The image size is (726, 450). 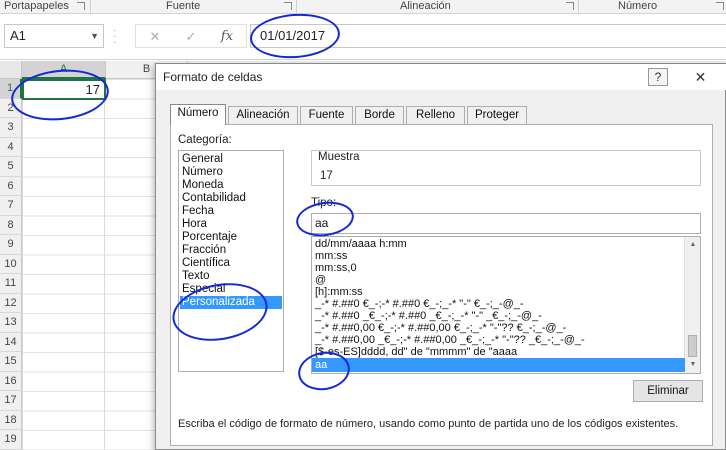 What do you see at coordinates (64, 70) in the screenshot?
I see `column-header-a: A` at bounding box center [64, 70].